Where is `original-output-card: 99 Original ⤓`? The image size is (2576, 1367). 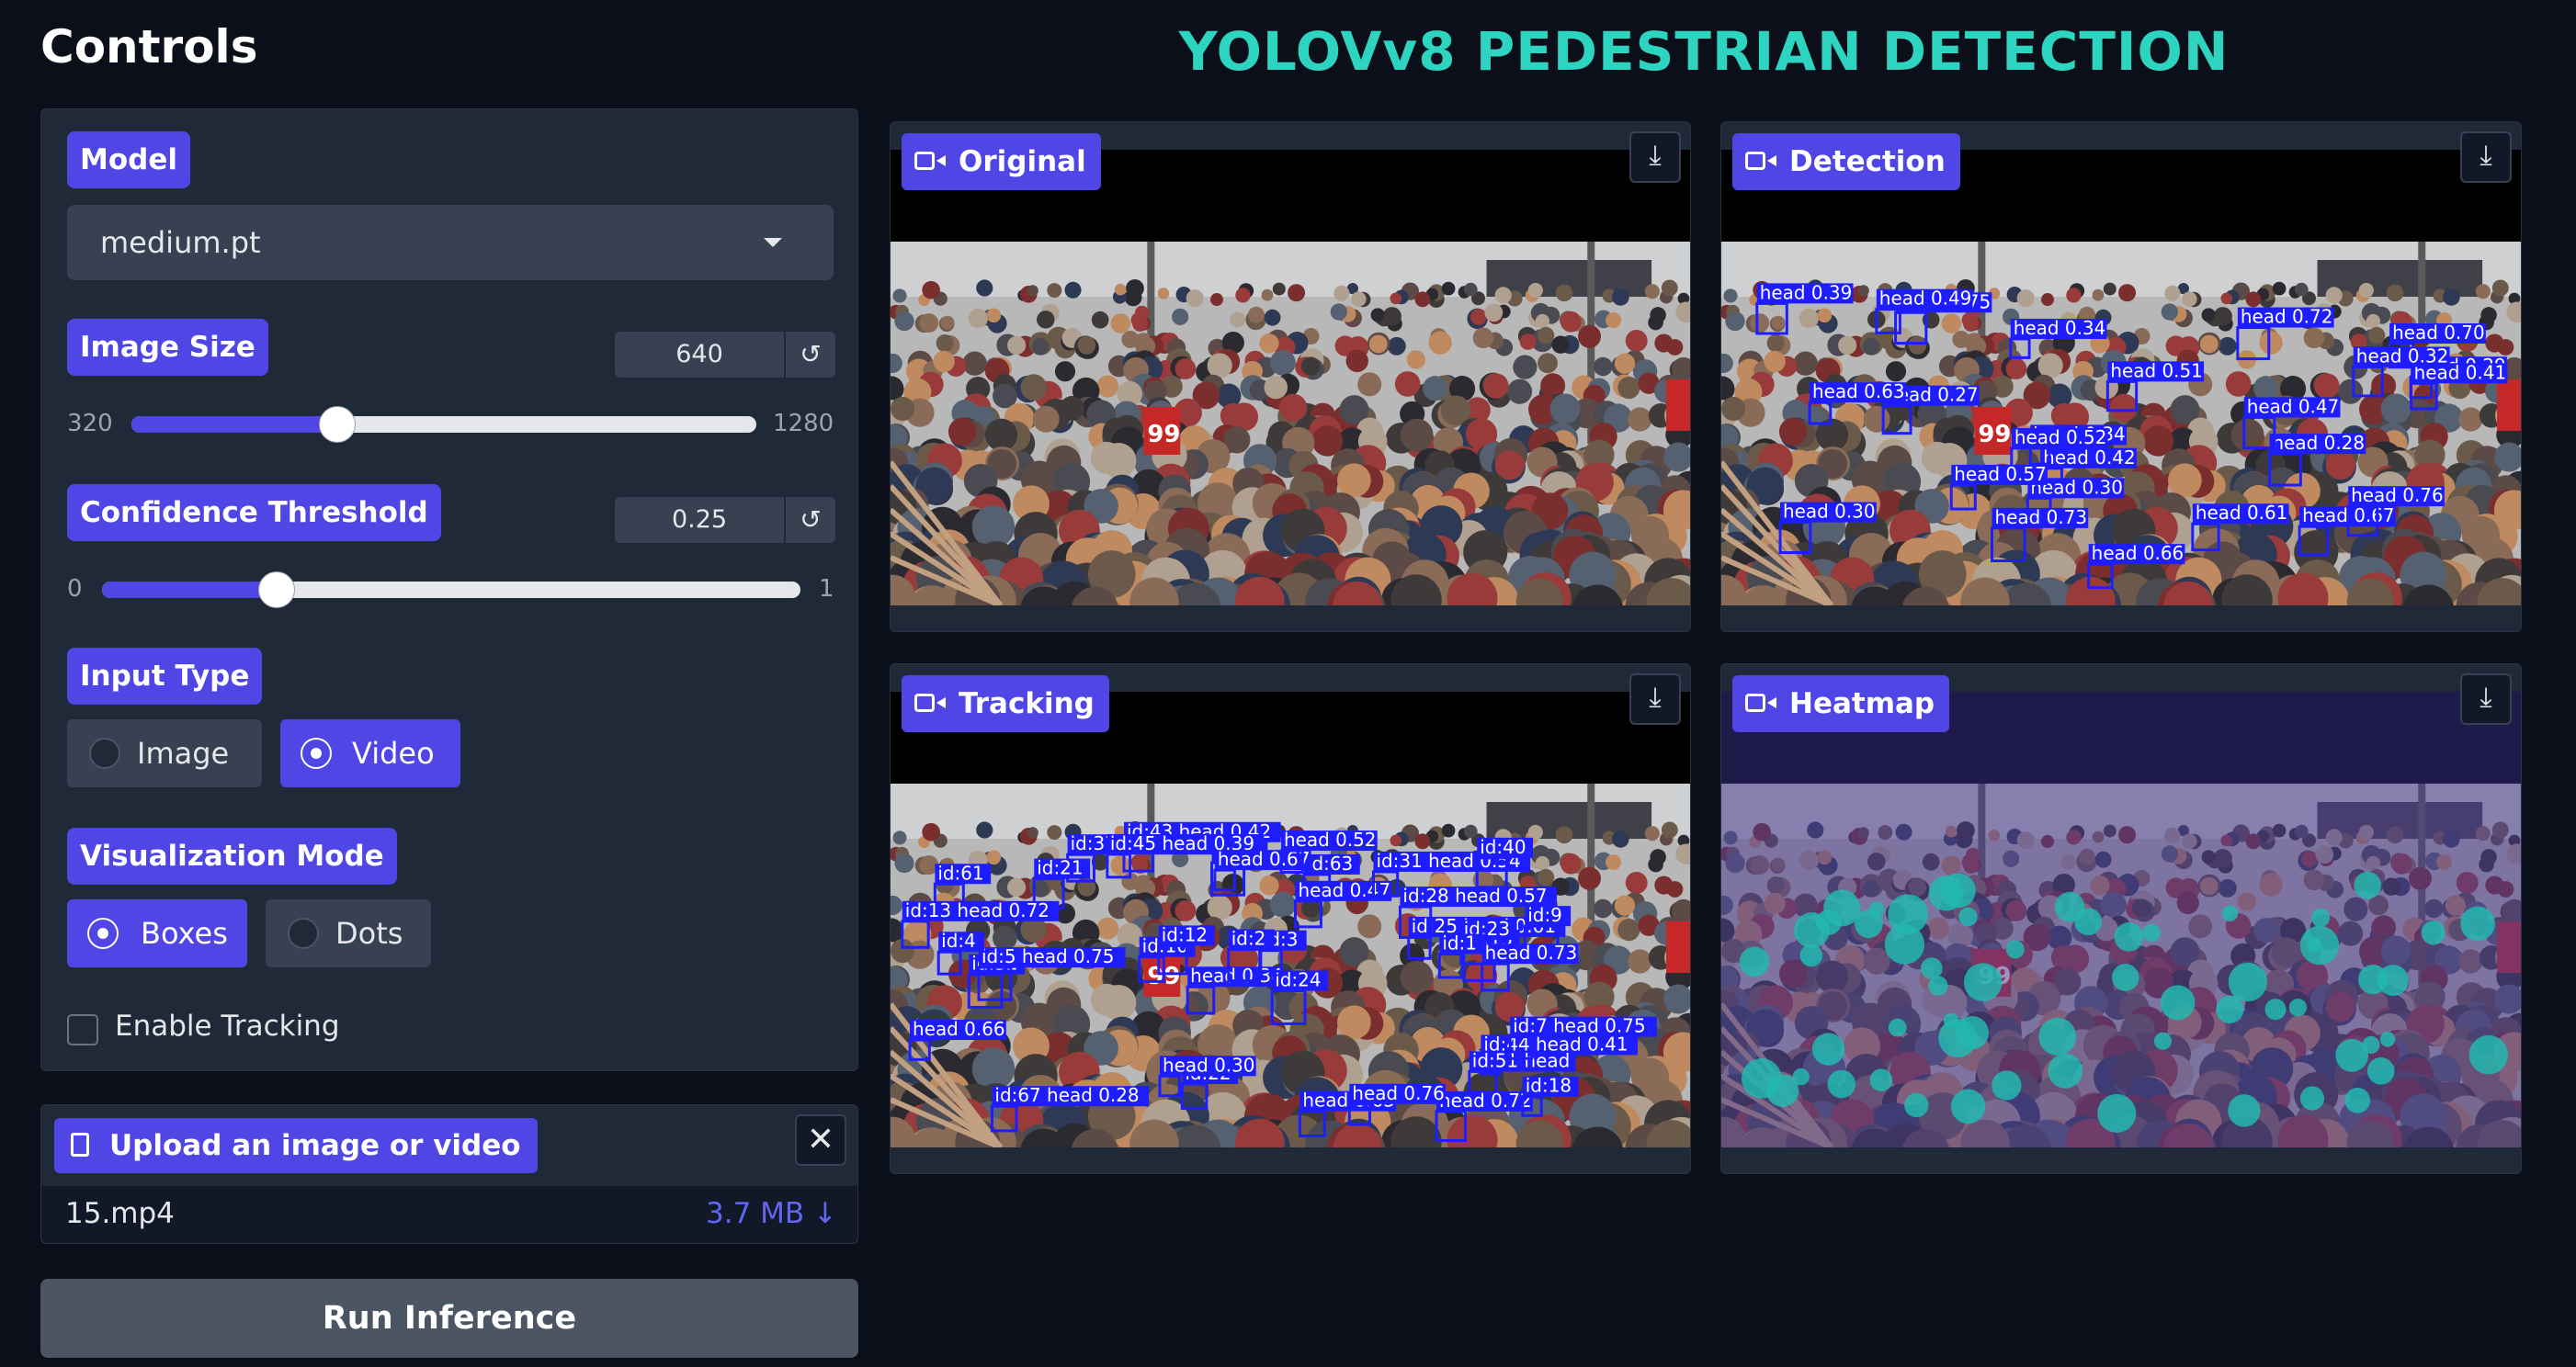
original-output-card: 99 Original ⤓ is located at coordinates (1290, 376).